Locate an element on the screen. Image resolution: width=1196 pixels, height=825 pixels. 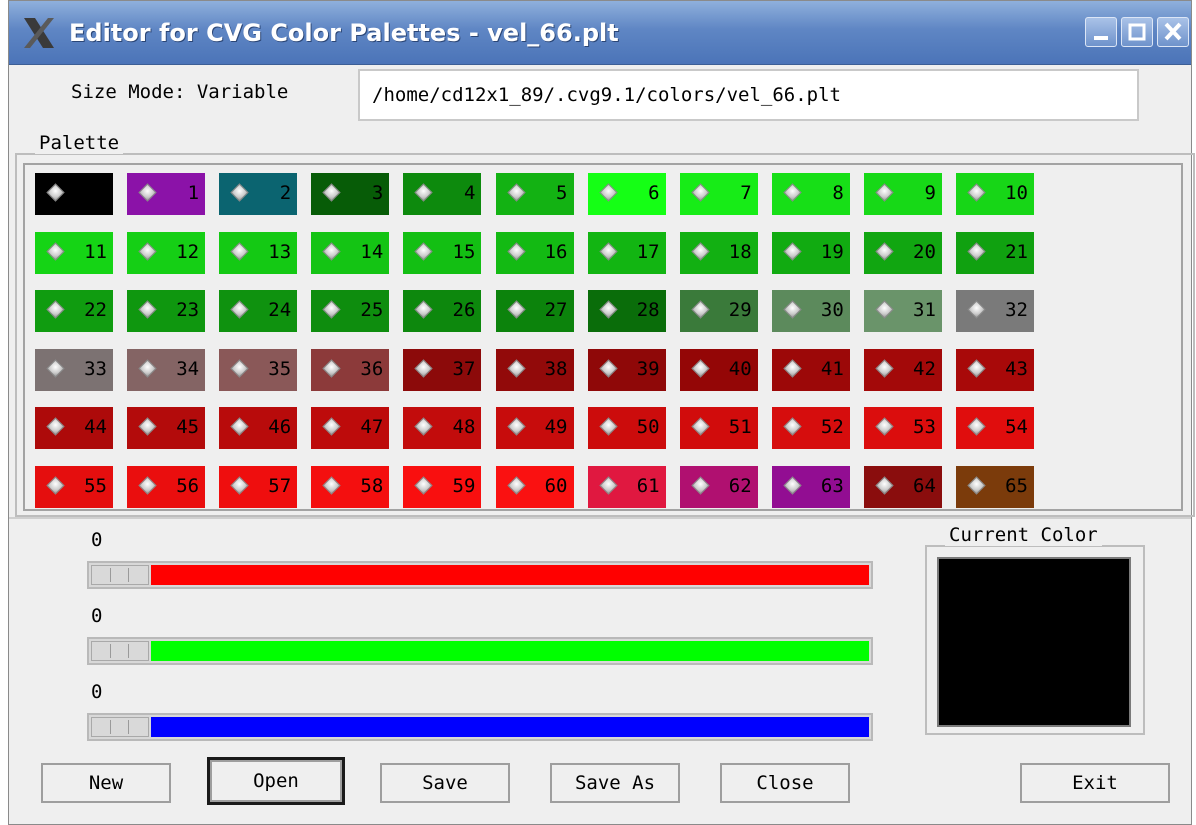
close-window-button is located at coordinates (1173, 32).